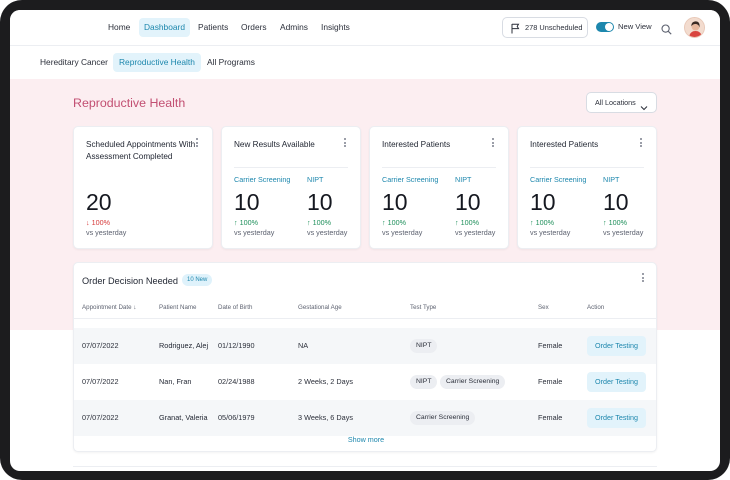 The width and height of the screenshot is (730, 480). What do you see at coordinates (121, 180) in the screenshot?
I see `metric-label` at bounding box center [121, 180].